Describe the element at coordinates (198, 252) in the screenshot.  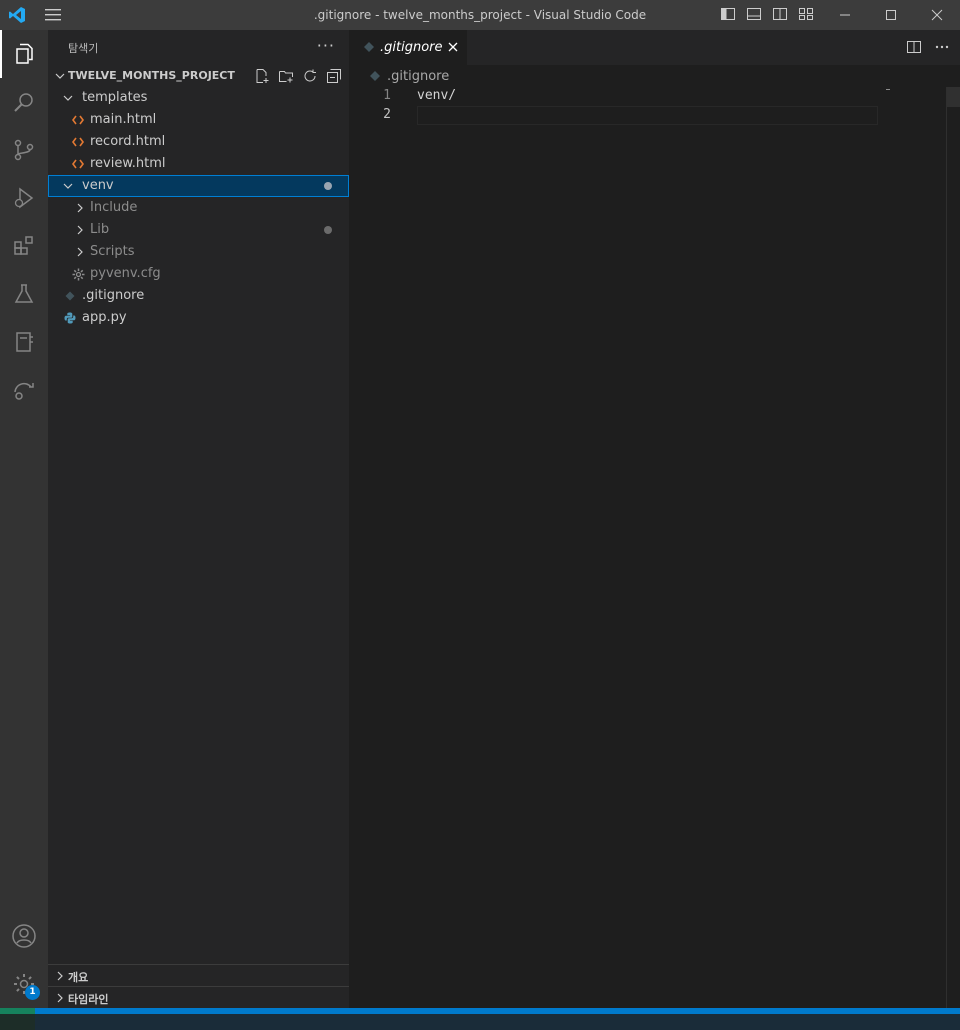
I see `tree-item-scripts: Scripts` at that location.